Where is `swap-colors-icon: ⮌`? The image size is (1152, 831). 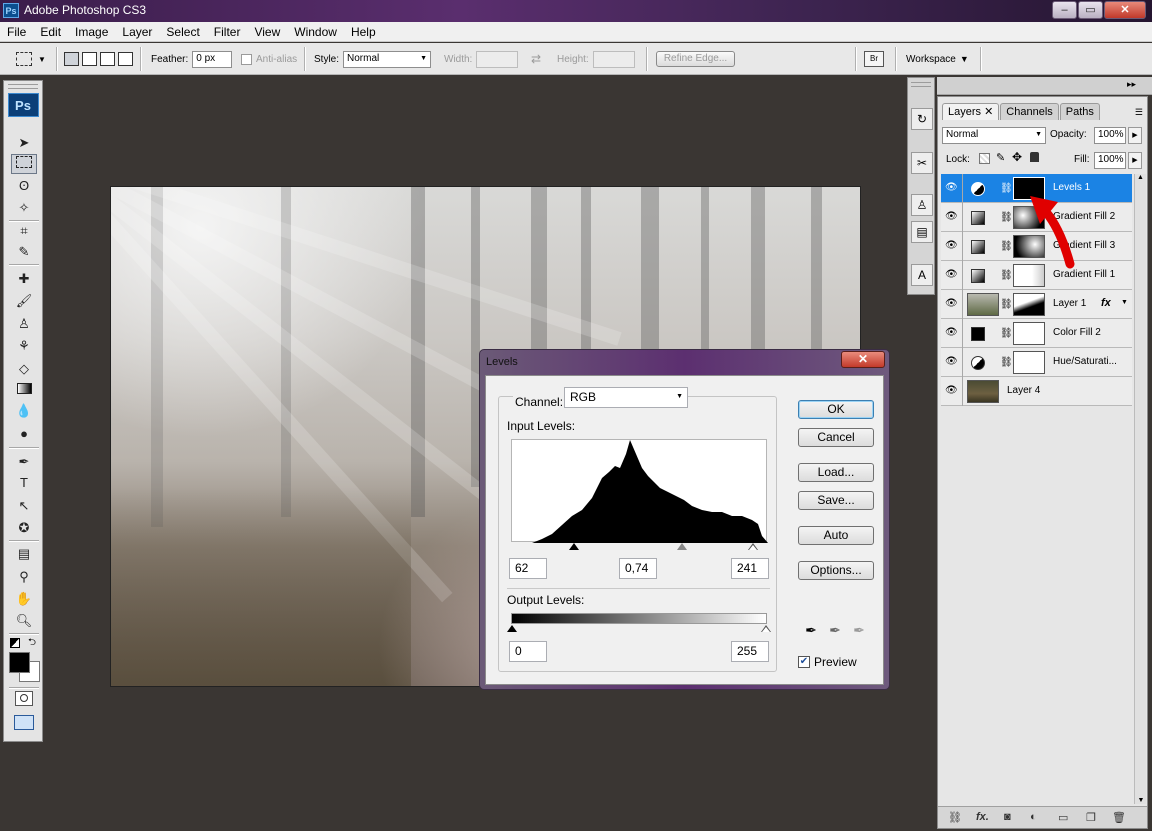 swap-colors-icon: ⮌ is located at coordinates (32, 643).